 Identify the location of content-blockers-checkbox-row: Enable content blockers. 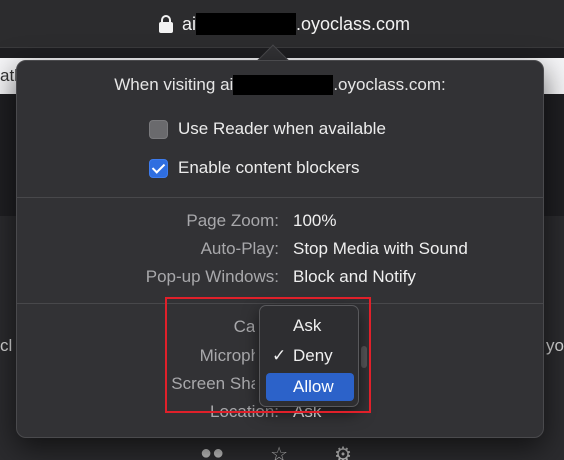
(254, 168).